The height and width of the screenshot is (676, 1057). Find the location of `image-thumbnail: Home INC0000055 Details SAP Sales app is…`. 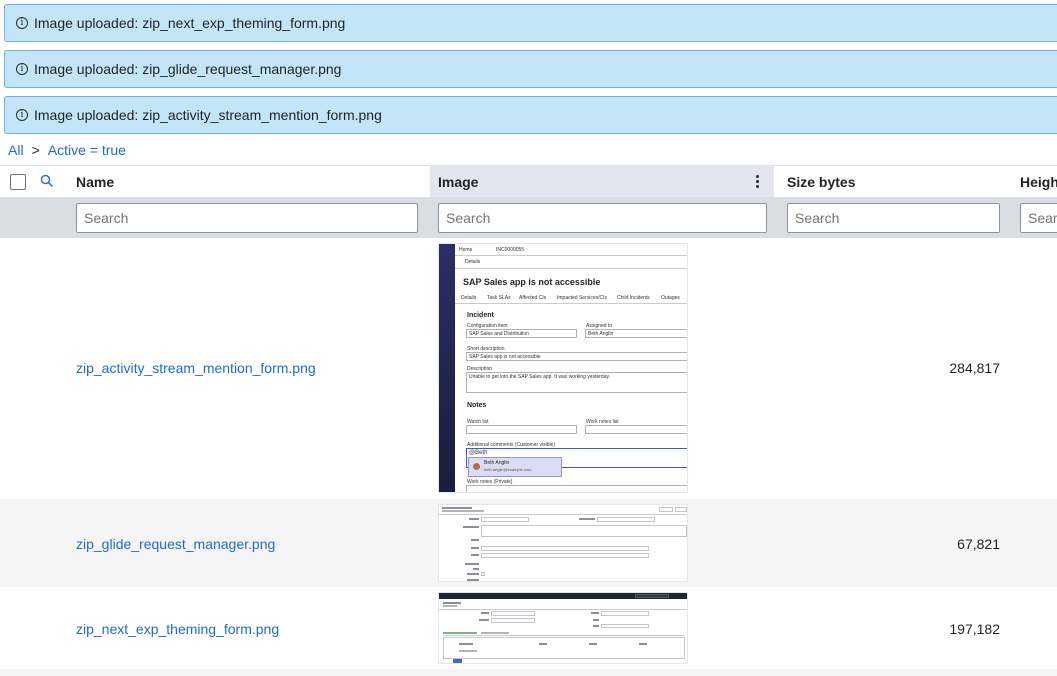

image-thumbnail: Home INC0000055 Details SAP Sales app is… is located at coordinates (563, 368).